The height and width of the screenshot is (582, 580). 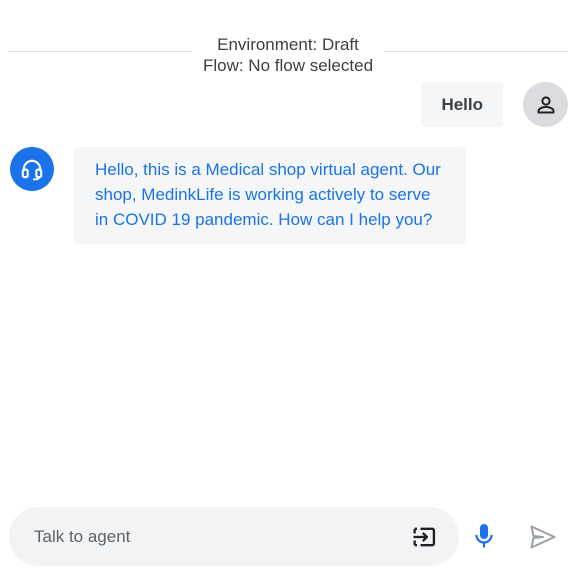 What do you see at coordinates (288, 65) in the screenshot?
I see `flow-label: Flow: No flow selected` at bounding box center [288, 65].